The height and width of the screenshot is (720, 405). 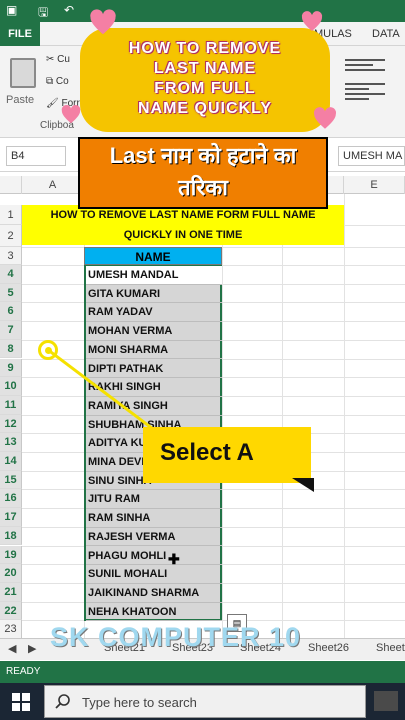 What do you see at coordinates (176, 637) in the screenshot?
I see `channel-watermark: SK COMPUTER 10` at bounding box center [176, 637].